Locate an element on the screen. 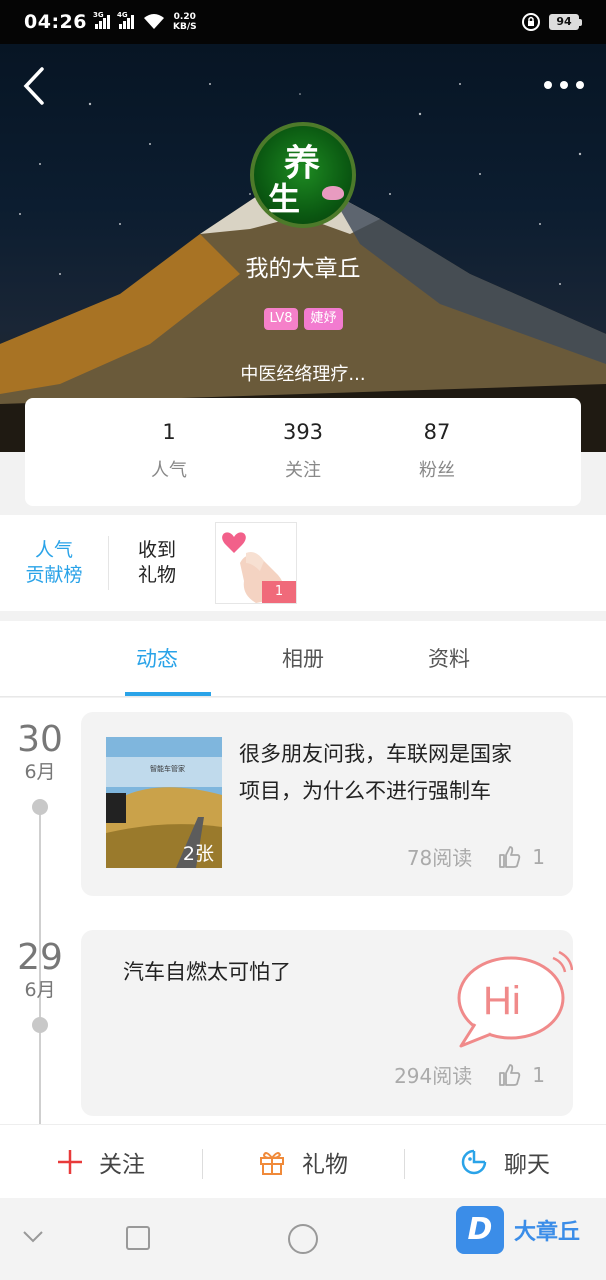 This screenshot has width=606, height=1280. post-date: 30 6月 is located at coordinates (40, 751).